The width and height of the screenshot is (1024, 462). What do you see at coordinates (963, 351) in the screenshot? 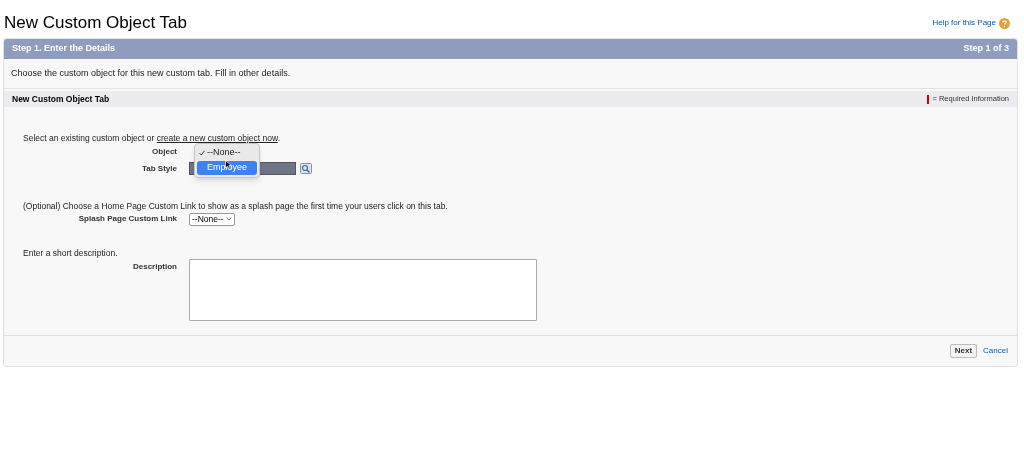
I see `next-button: Next` at bounding box center [963, 351].